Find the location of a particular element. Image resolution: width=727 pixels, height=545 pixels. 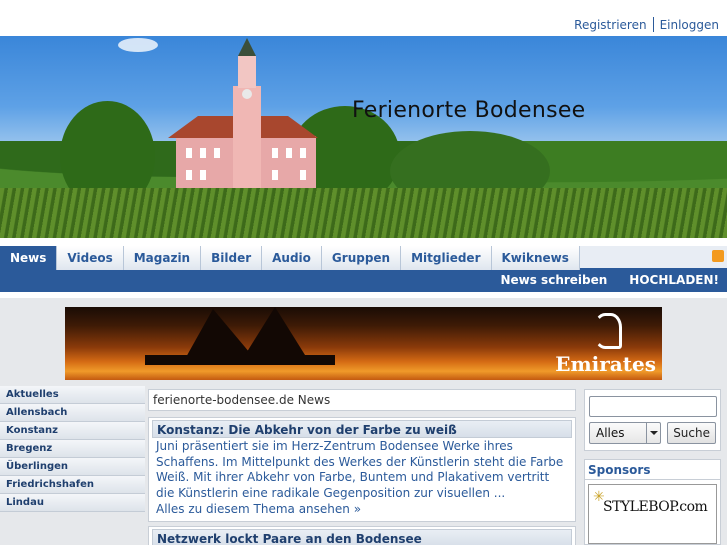

sponsors-box: Sponsors ✳ STYLEBOP.com is located at coordinates (652, 502).